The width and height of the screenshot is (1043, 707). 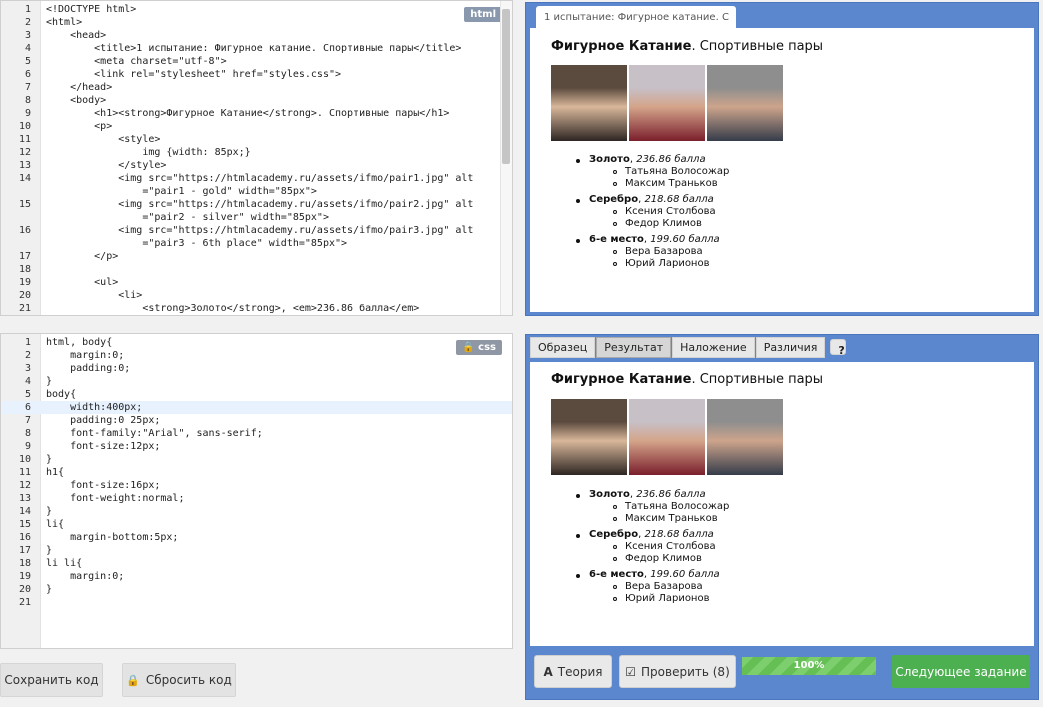 I want to click on html-line: 18, so click(x=256, y=269).